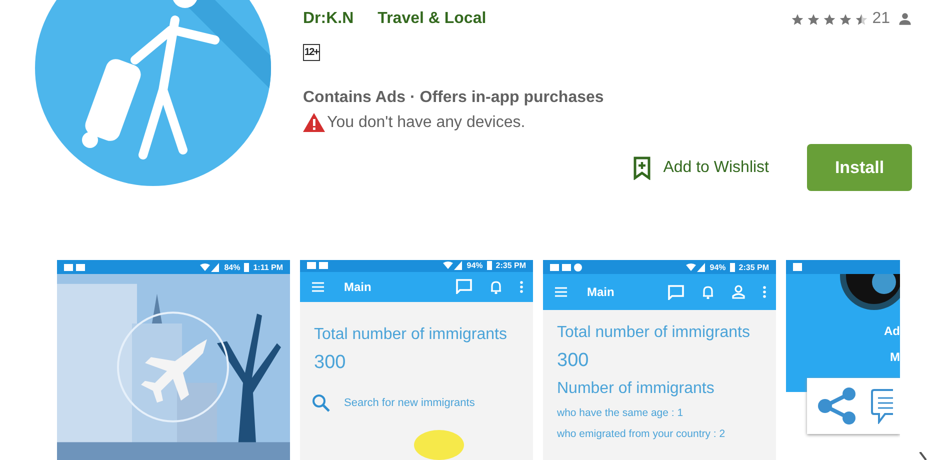  What do you see at coordinates (232, 267) in the screenshot?
I see `battery-level: 84%` at bounding box center [232, 267].